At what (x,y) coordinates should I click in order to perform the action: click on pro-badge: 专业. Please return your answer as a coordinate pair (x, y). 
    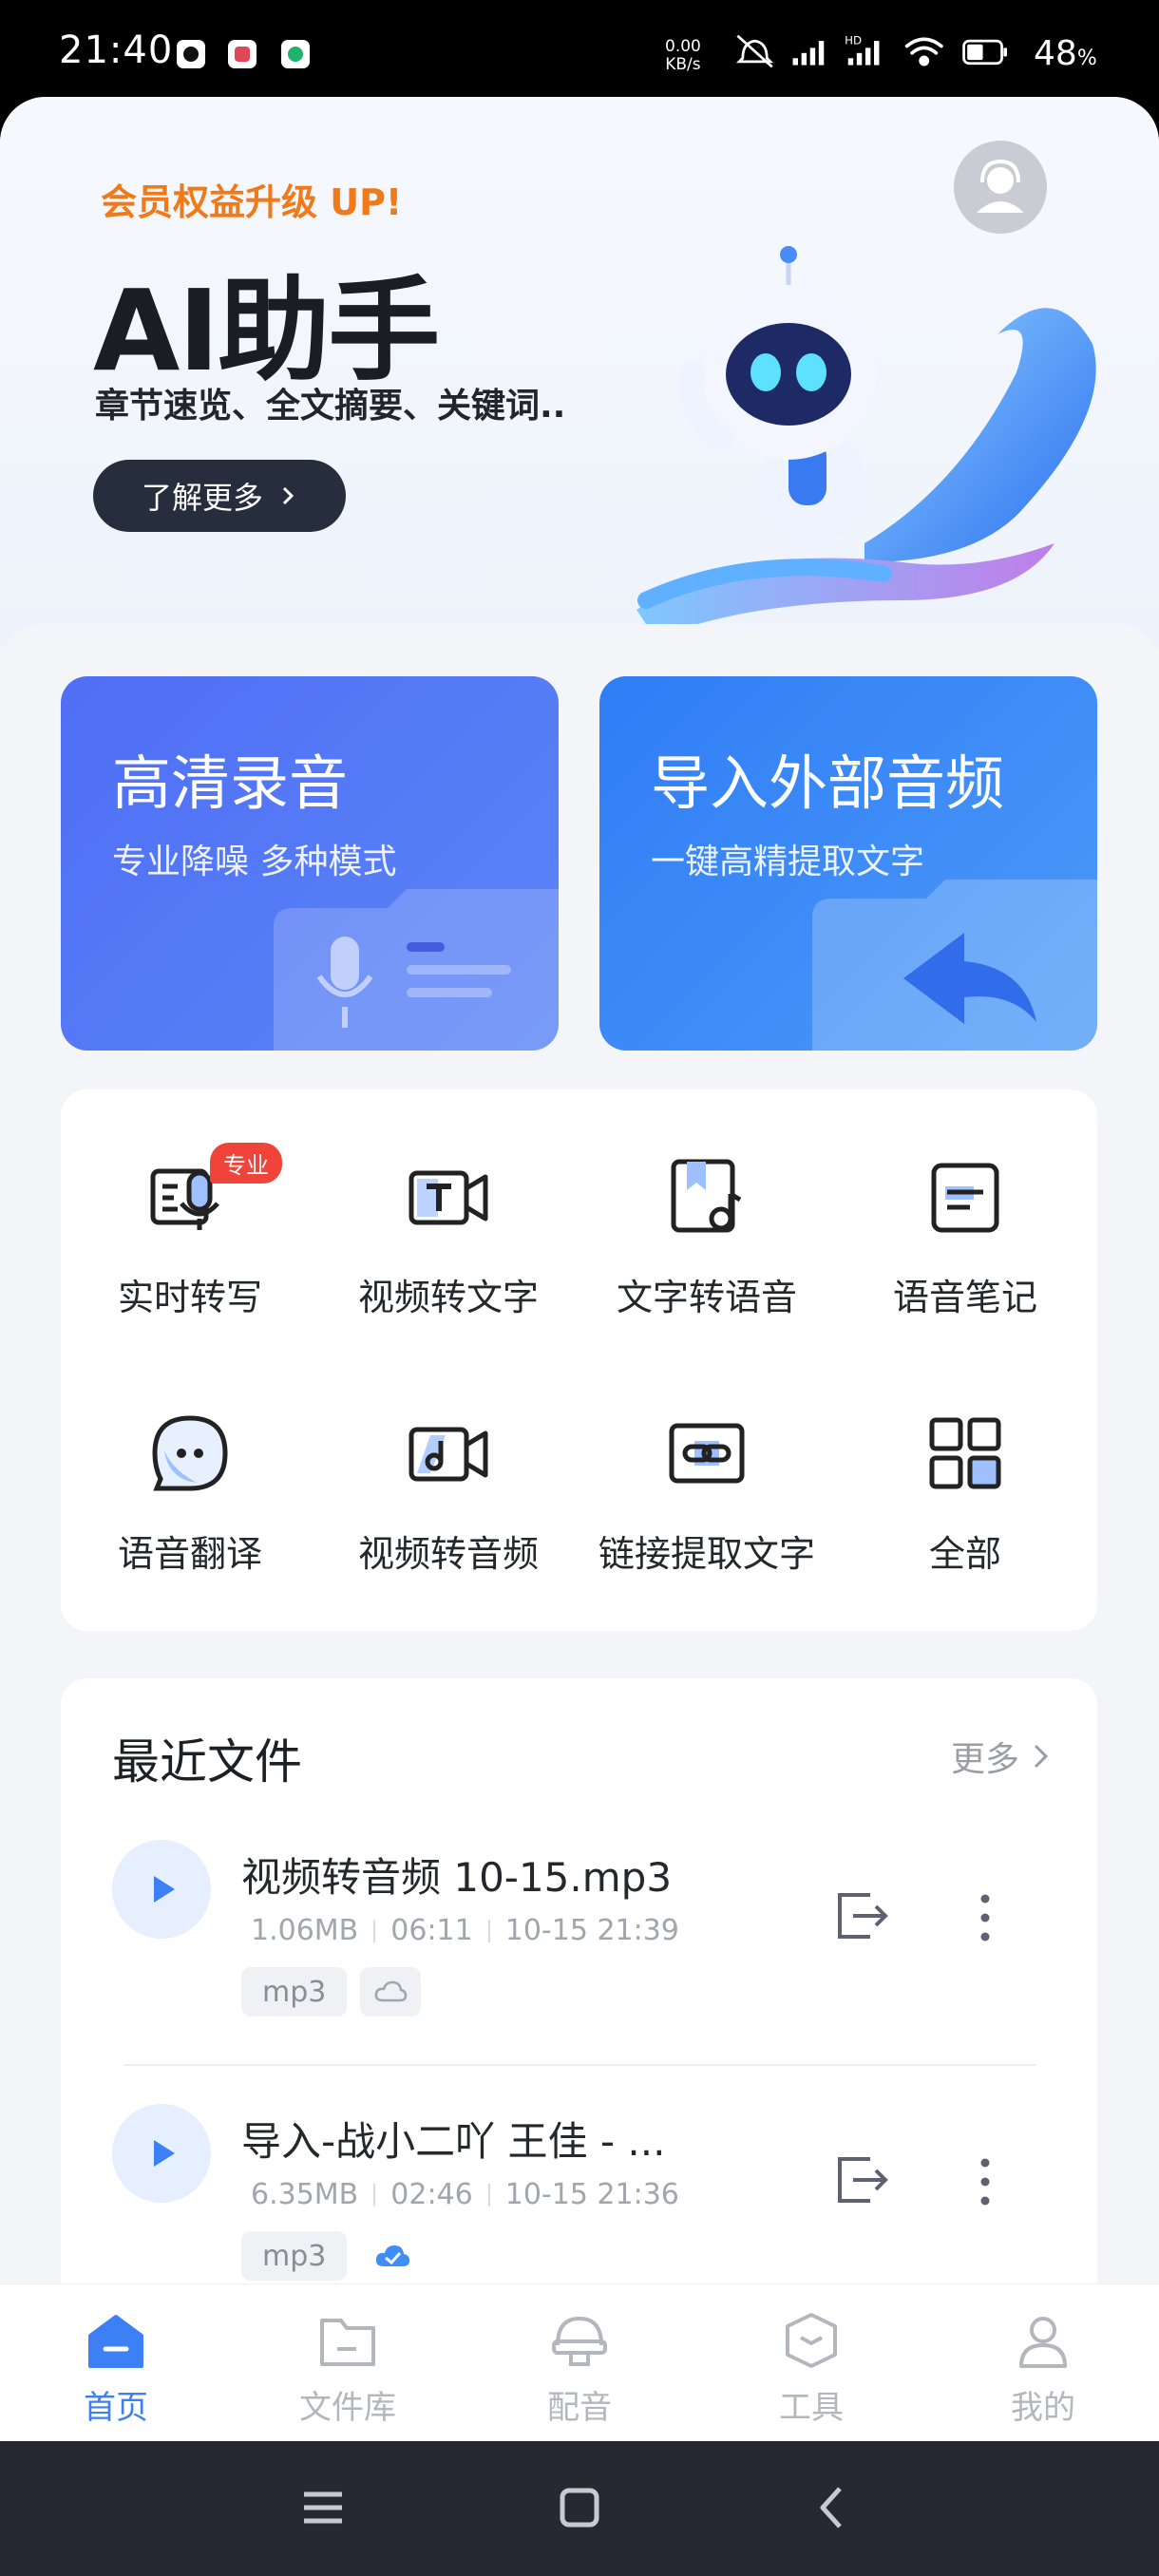
    Looking at the image, I should click on (246, 1163).